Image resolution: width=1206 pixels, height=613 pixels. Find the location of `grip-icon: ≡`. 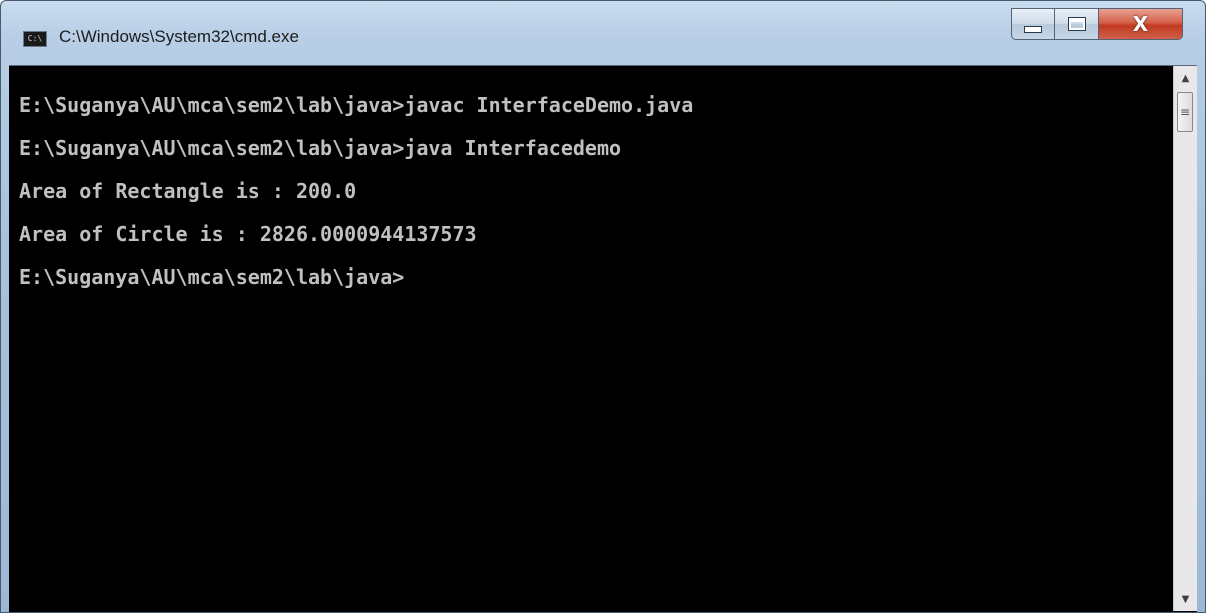

grip-icon: ≡ is located at coordinates (1185, 112).